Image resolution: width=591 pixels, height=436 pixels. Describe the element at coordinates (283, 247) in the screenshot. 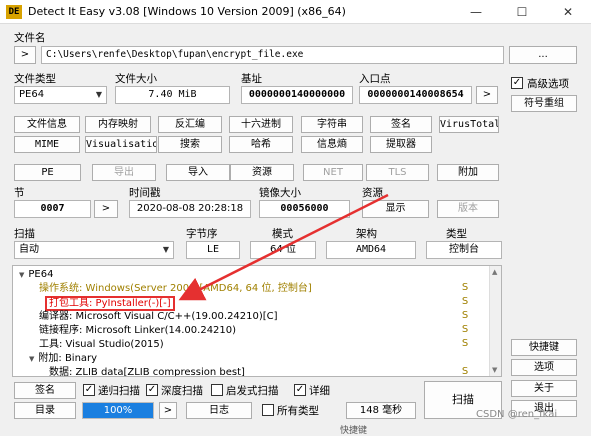

I see `annotation-arrow` at that location.